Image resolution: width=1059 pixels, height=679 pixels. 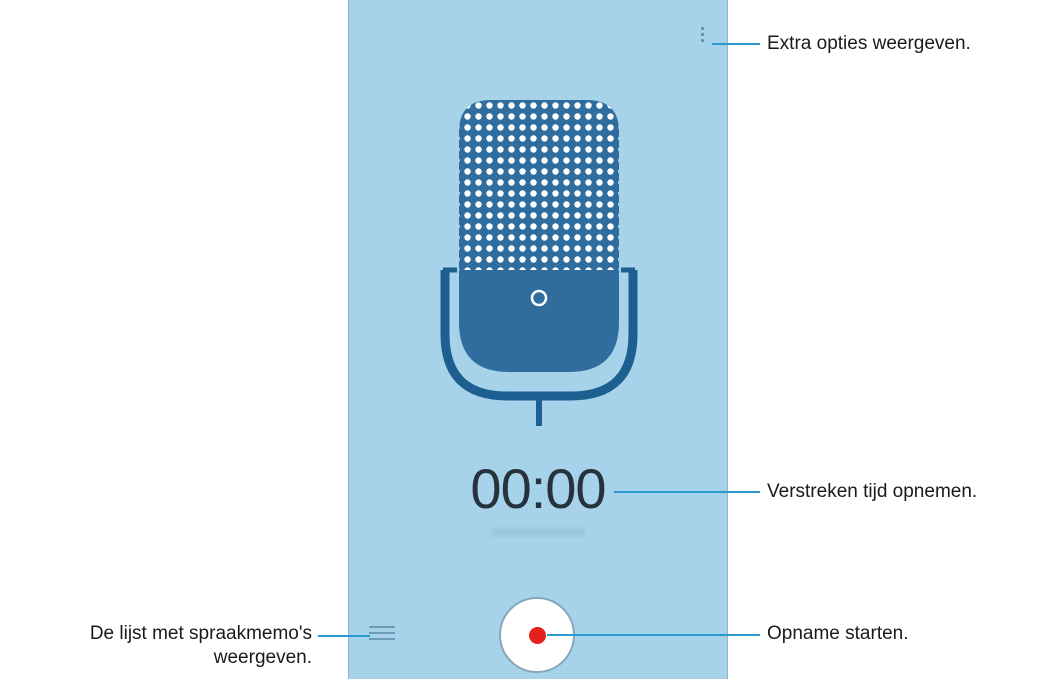 What do you see at coordinates (872, 491) in the screenshot?
I see `callout-elapsed: Verstreken tijd opnemen.` at bounding box center [872, 491].